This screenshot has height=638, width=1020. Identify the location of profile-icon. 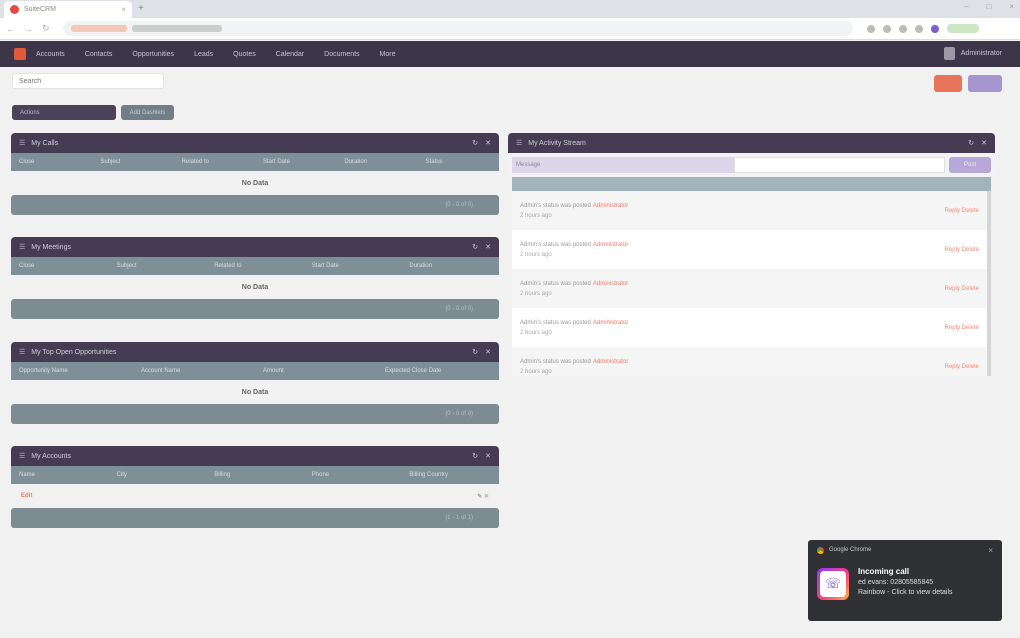
(934, 28).